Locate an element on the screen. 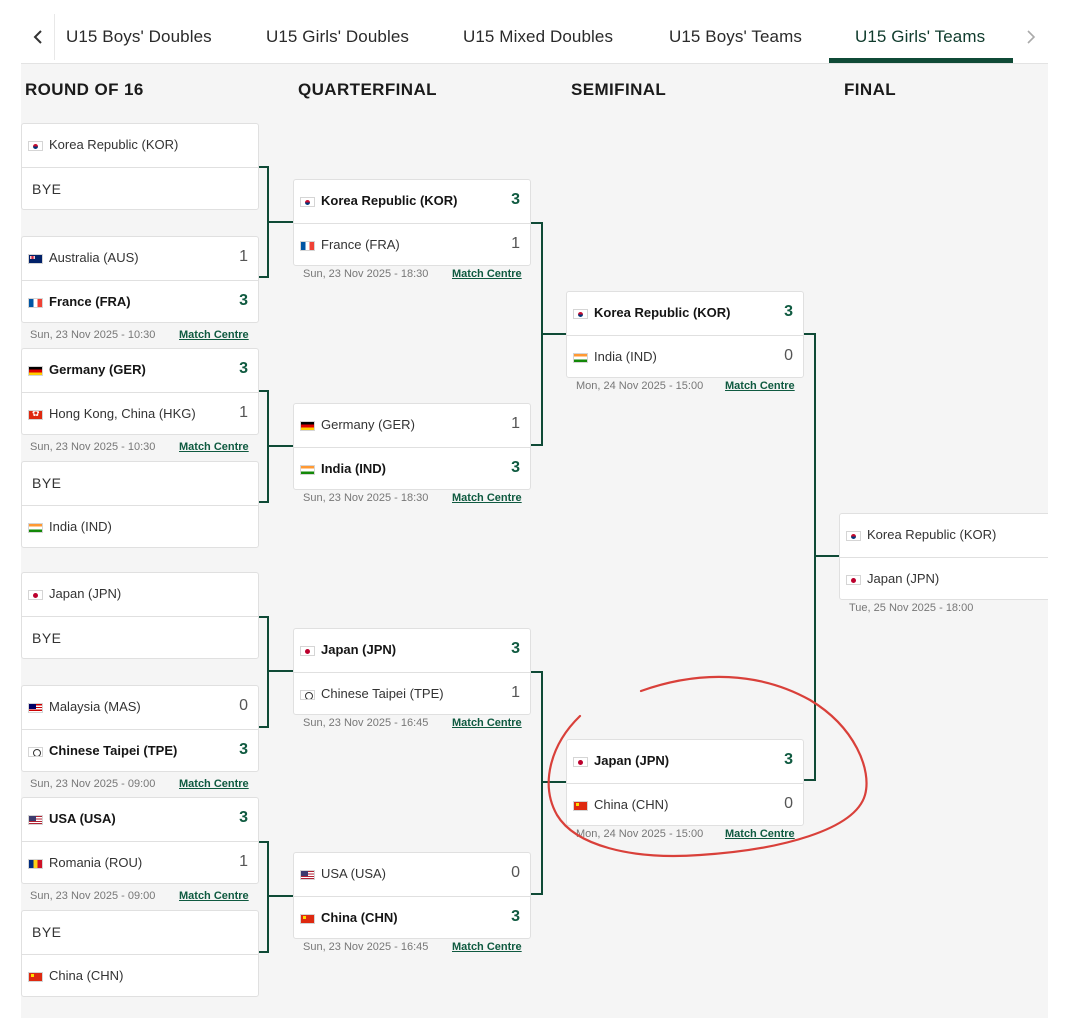  active-tab-indicator is located at coordinates (921, 60).